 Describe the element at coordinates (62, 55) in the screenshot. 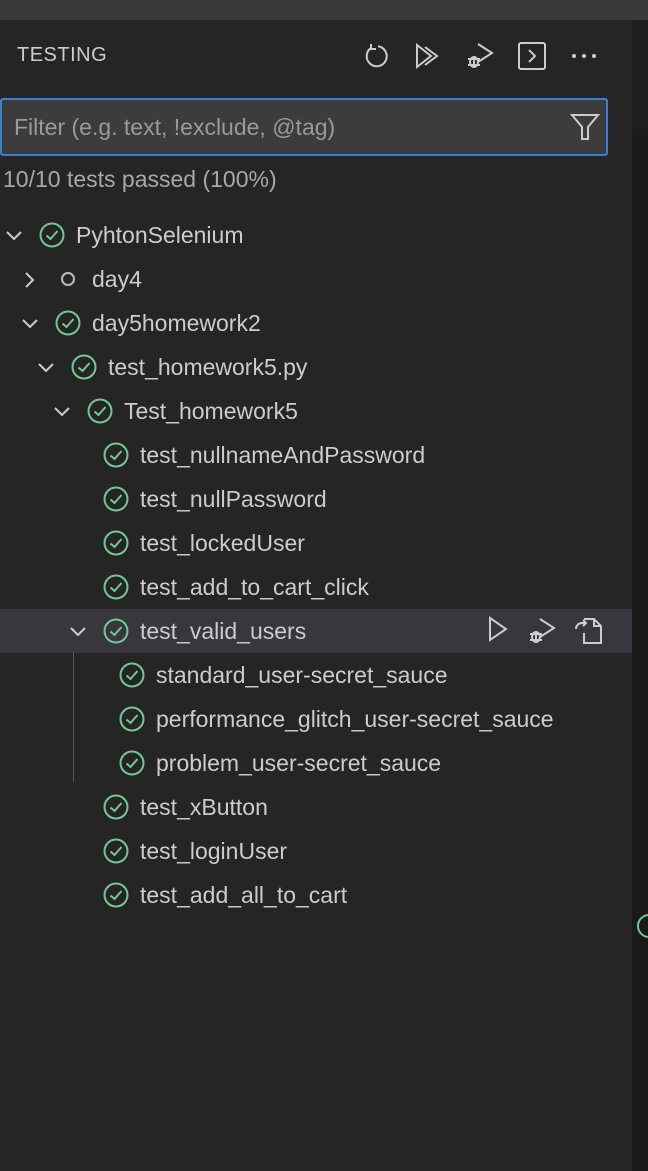

I see `panel-title: TESTING` at that location.